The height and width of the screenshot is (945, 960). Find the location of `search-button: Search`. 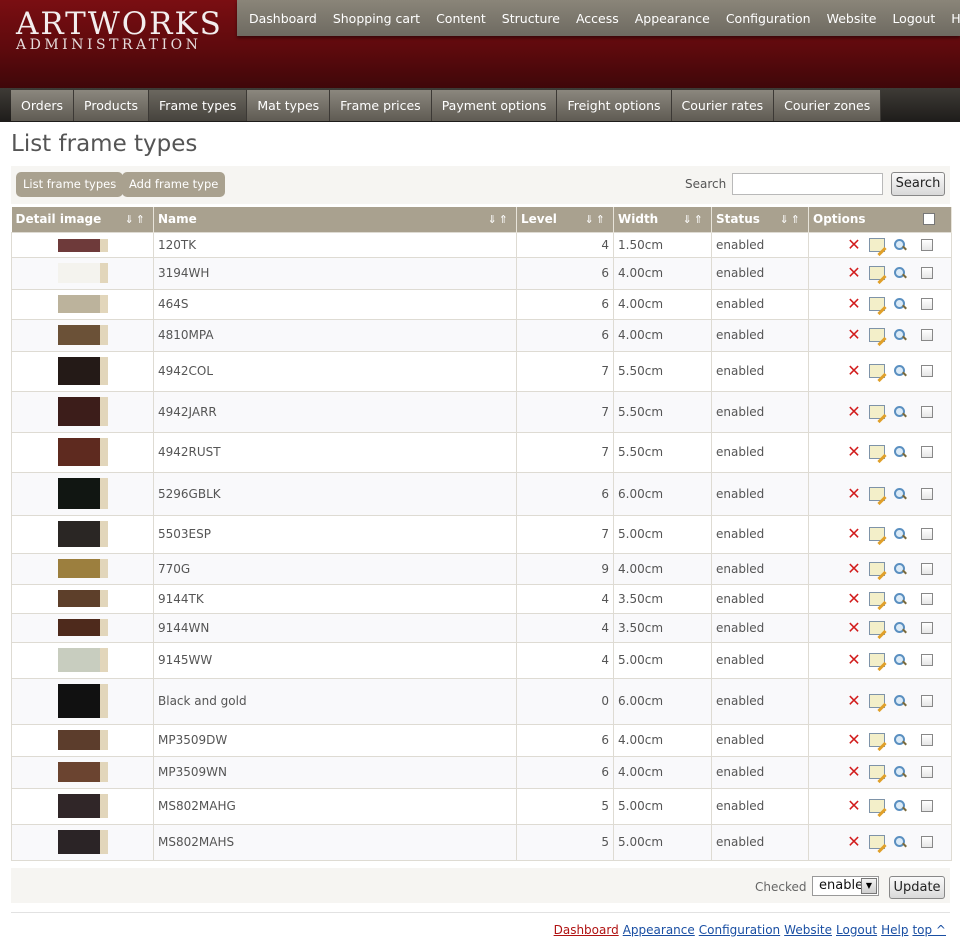

search-button: Search is located at coordinates (918, 184).